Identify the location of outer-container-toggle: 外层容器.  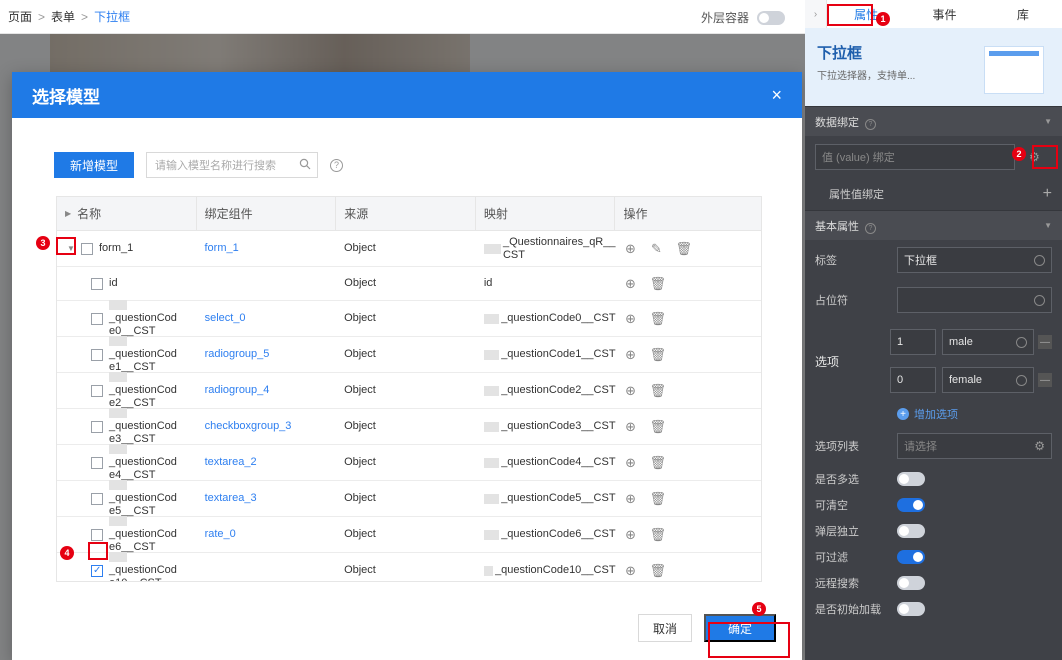
(743, 17).